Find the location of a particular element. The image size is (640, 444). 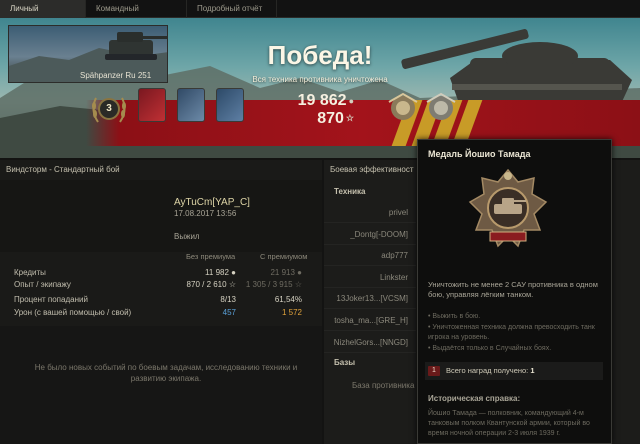

mastery-rank-badge: 3 is located at coordinates (109, 109).